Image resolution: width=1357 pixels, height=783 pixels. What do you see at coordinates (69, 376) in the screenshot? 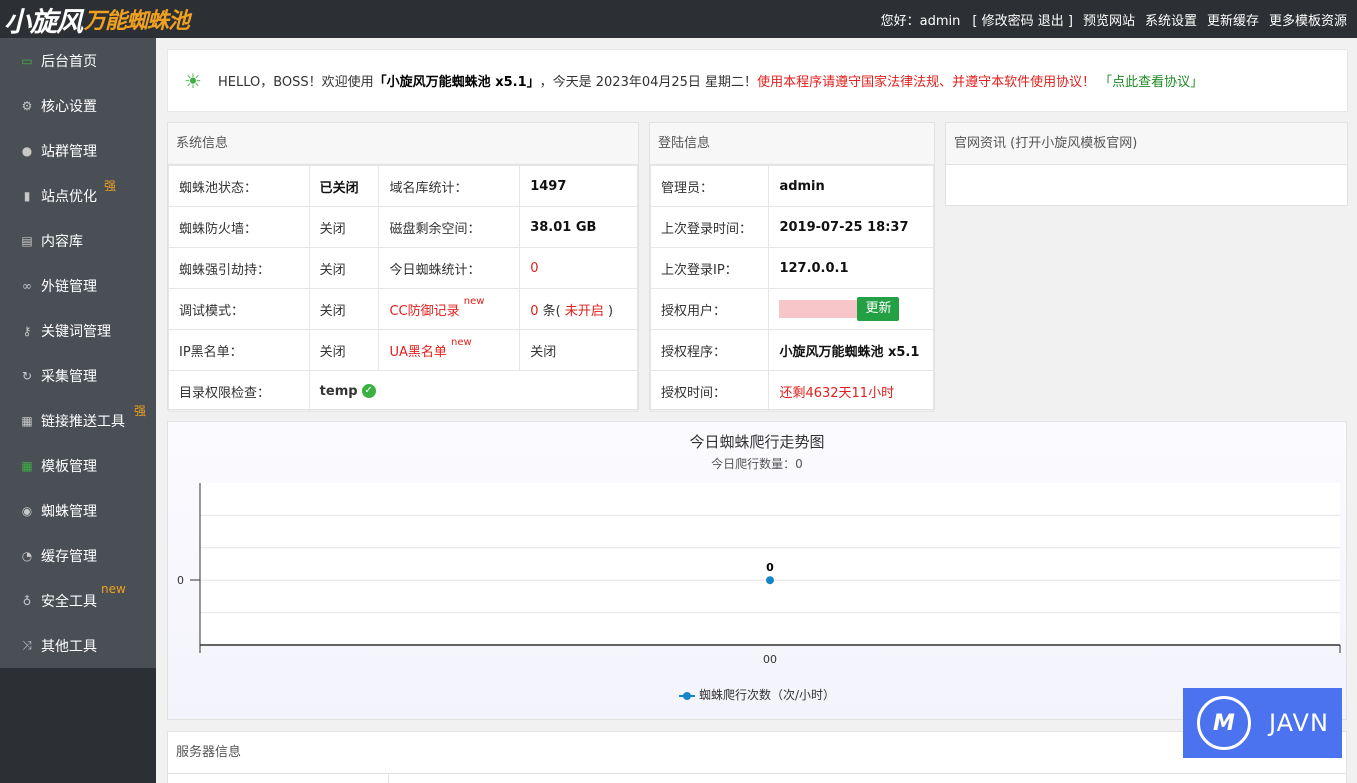
I see `sidebar-item-label: 采集管理` at bounding box center [69, 376].